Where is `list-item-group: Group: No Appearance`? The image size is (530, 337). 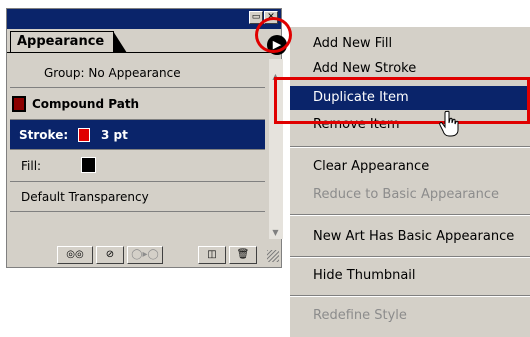 list-item-group: Group: No Appearance is located at coordinates (137, 73).